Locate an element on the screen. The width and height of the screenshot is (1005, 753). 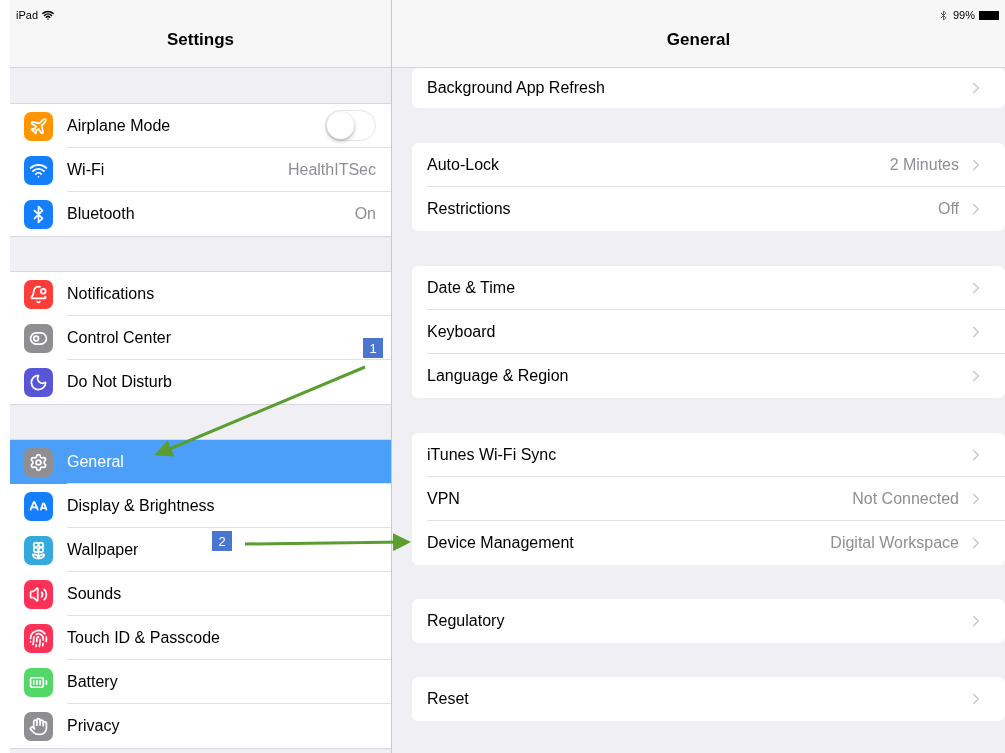
sidebar-title: Settings is located at coordinates (200, 40).